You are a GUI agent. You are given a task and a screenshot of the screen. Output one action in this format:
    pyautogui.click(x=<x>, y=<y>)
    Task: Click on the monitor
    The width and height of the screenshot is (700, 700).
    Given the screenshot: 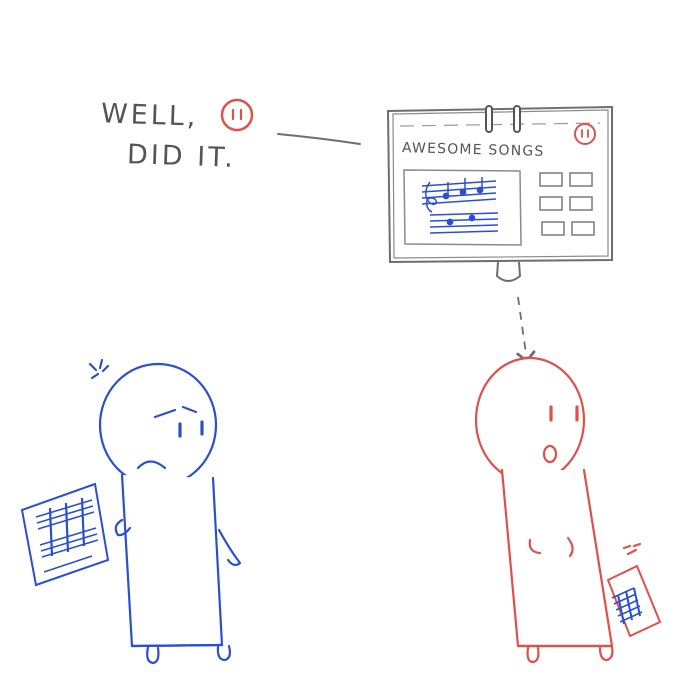 What is the action you would take?
    pyautogui.click(x=499, y=193)
    